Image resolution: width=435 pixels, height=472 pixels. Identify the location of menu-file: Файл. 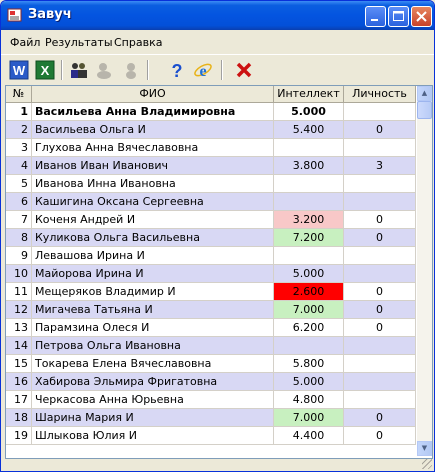
(25, 42).